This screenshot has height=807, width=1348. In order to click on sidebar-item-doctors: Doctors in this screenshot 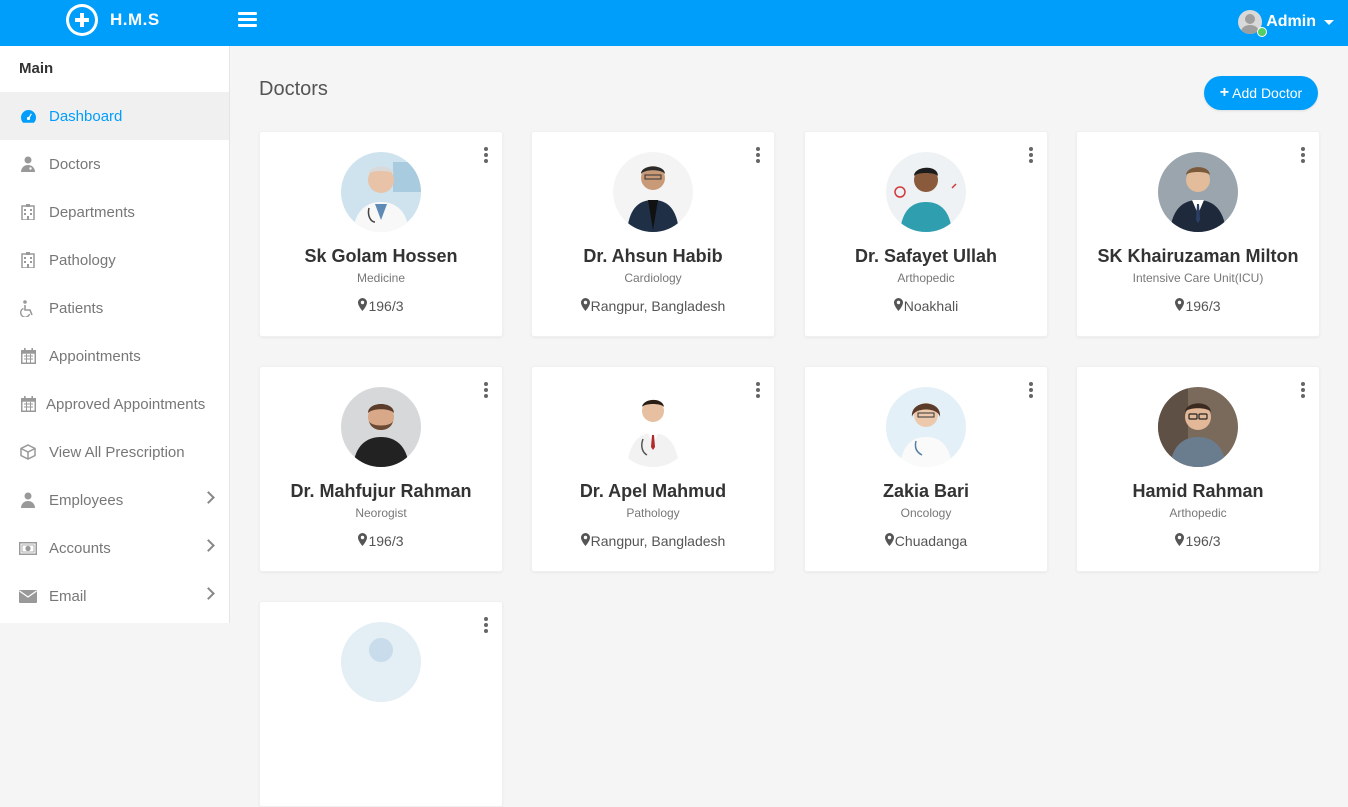, I will do `click(114, 164)`.